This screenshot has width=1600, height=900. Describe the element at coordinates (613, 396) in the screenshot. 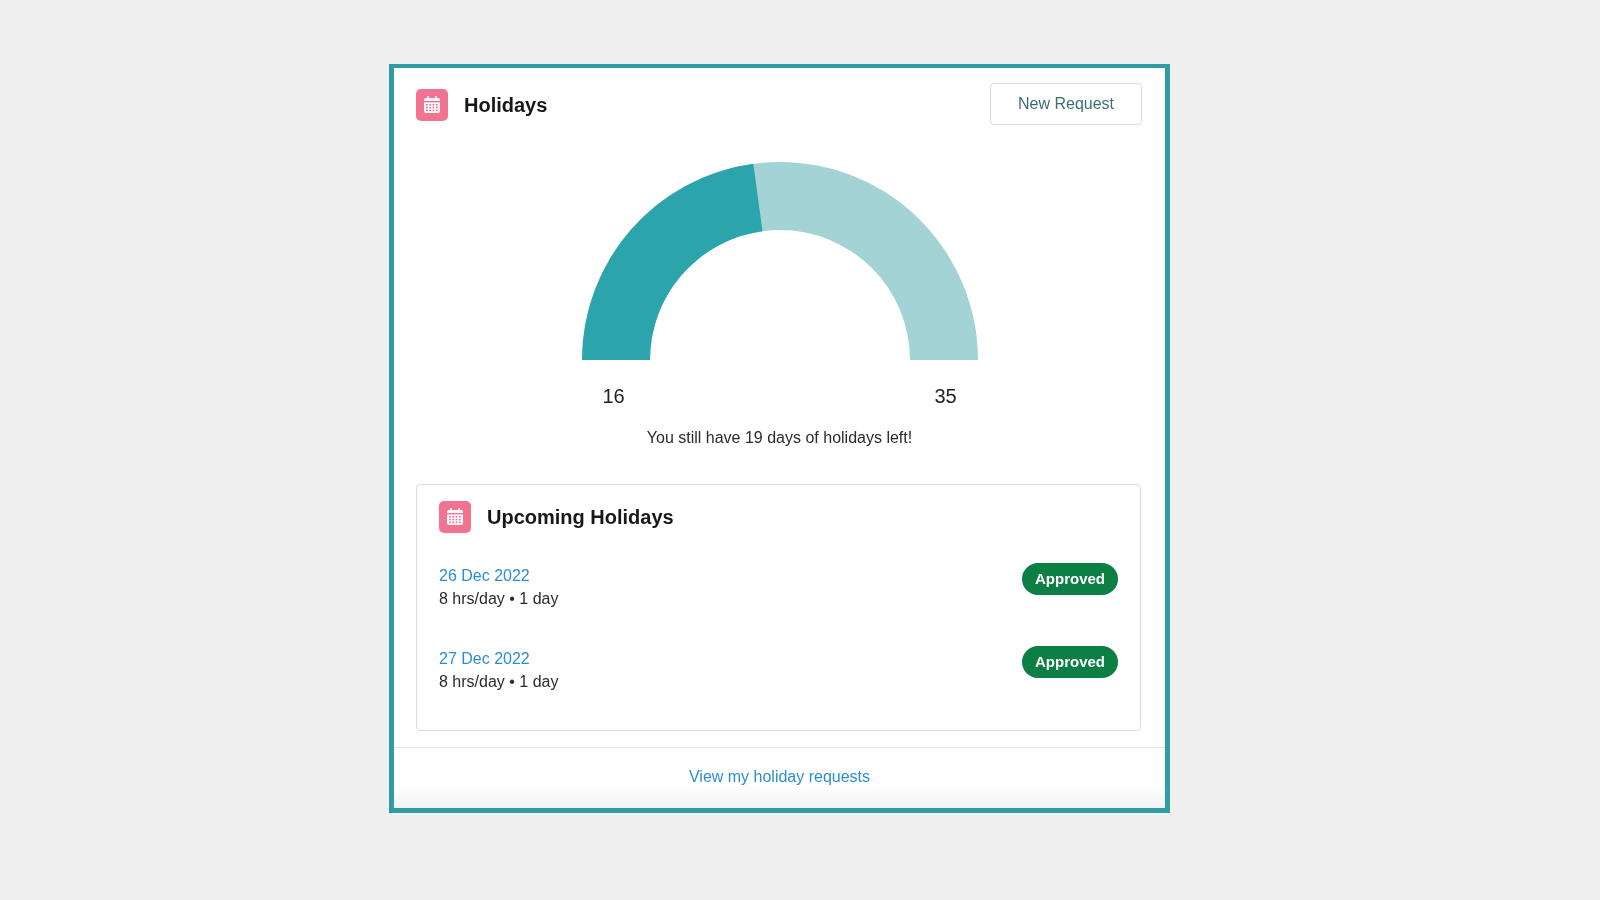

I see `gauge-start-label: 16` at that location.